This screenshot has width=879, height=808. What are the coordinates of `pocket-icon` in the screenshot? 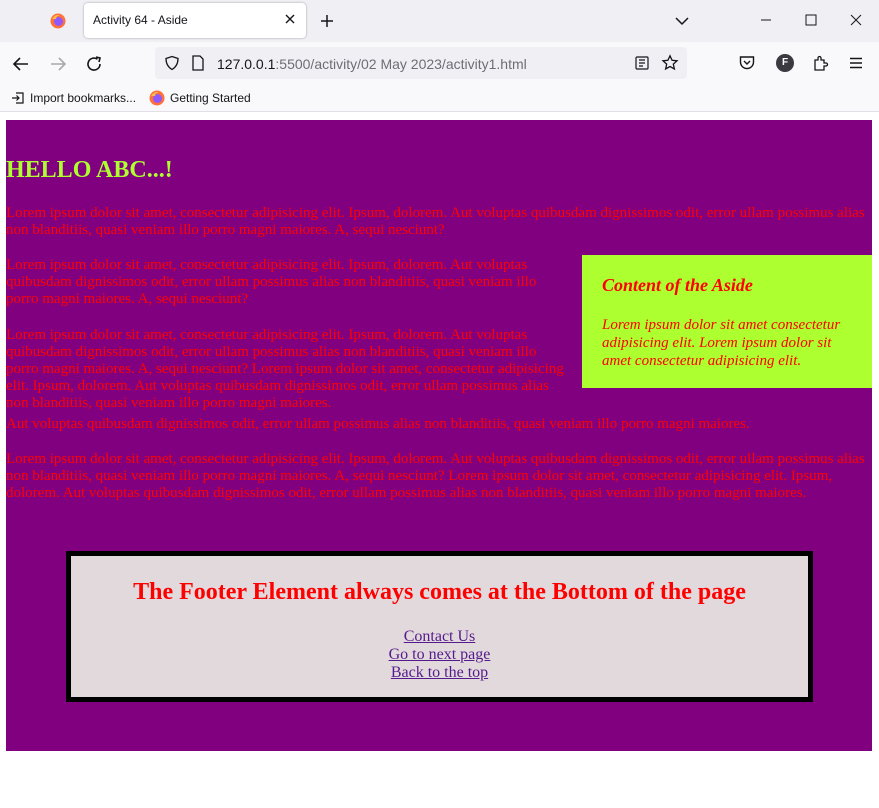 It's located at (747, 63).